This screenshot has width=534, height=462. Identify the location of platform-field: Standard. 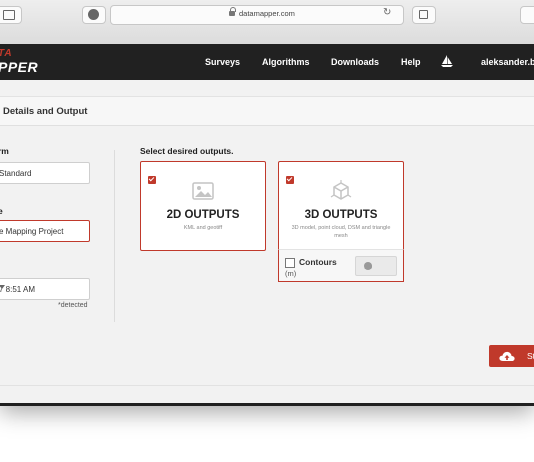
(45, 173).